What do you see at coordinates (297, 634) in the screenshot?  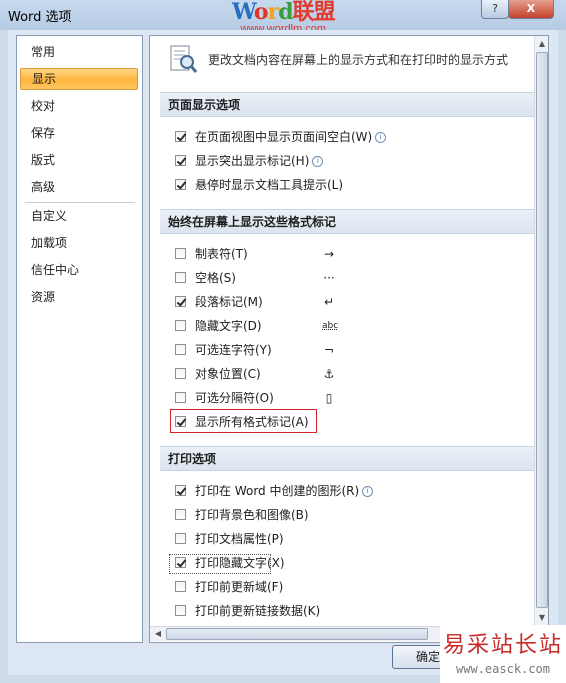 I see `horizontal-scroll-thumb` at bounding box center [297, 634].